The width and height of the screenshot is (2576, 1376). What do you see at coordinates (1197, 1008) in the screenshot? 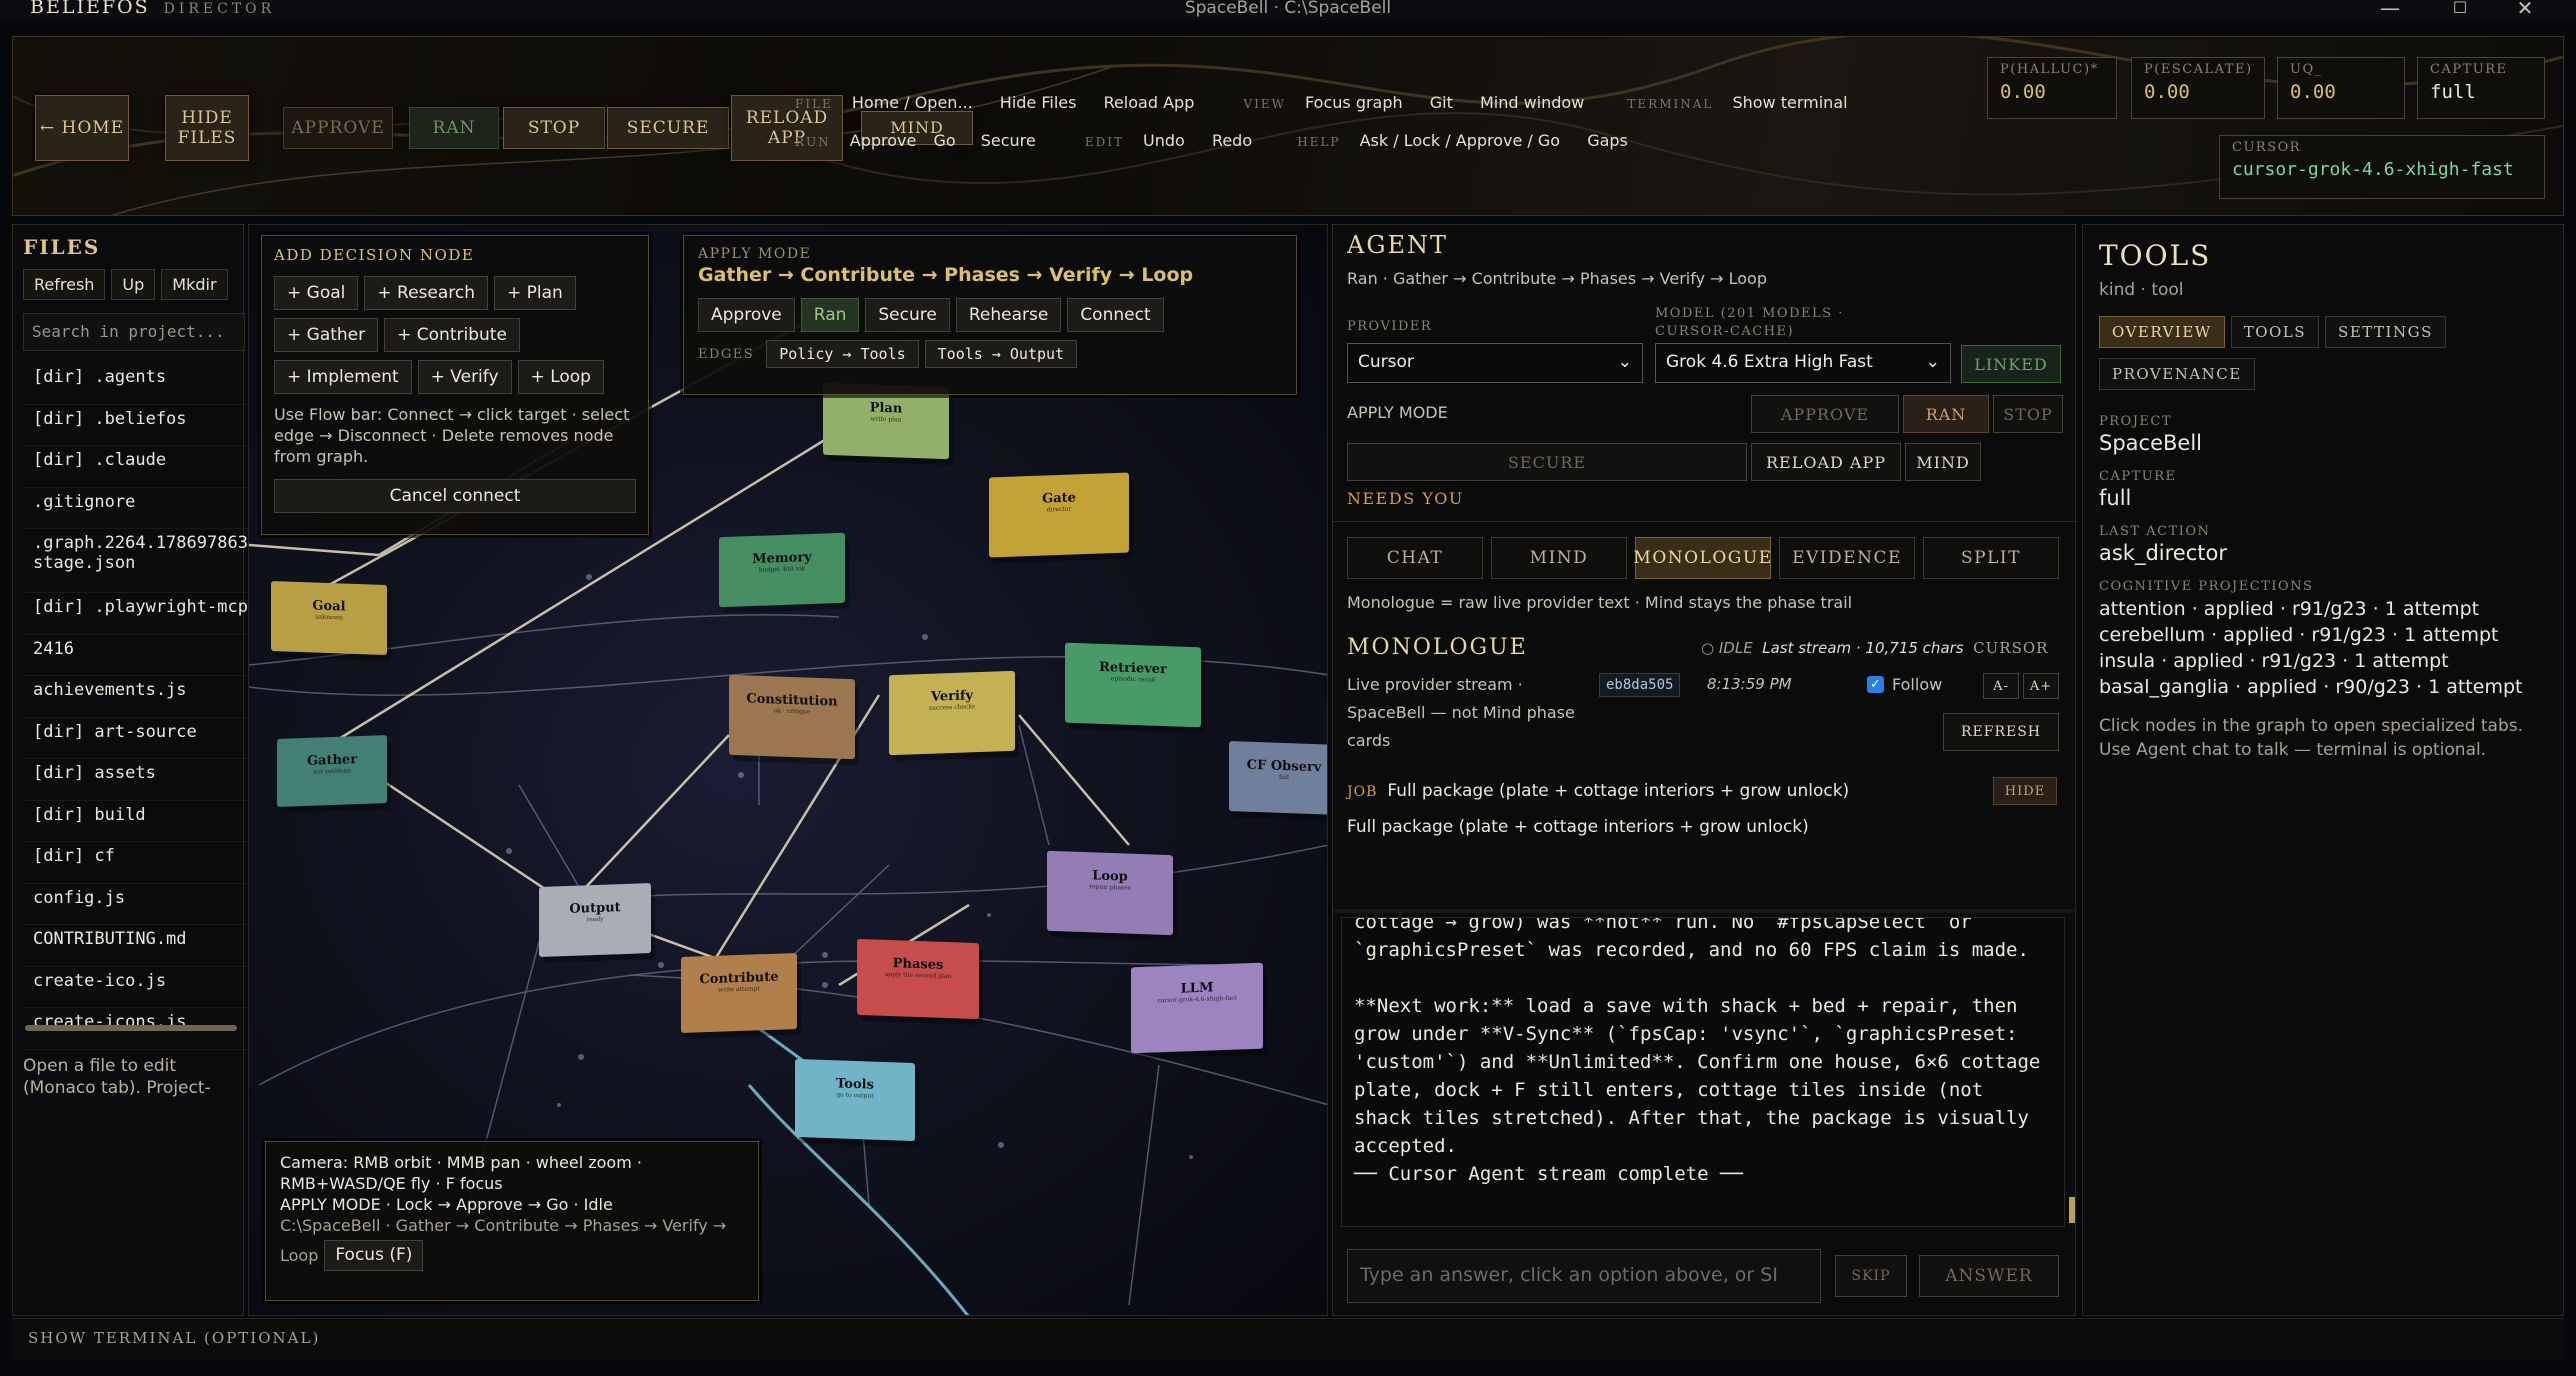
I see `graph-node-llm: LLM cursor-grok-4.6-xhigh-fast` at bounding box center [1197, 1008].